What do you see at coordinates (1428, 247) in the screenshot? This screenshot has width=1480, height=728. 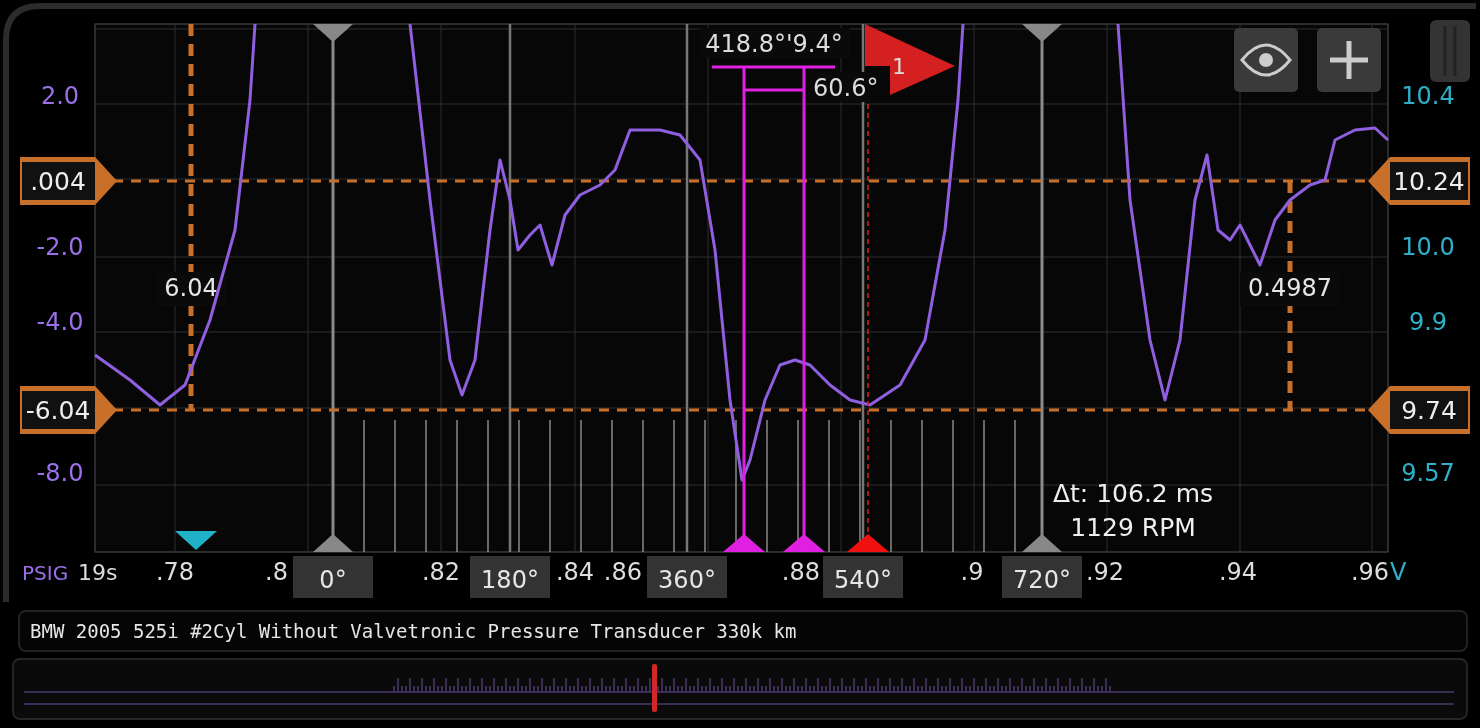 I see `axis-tick-label: 10.0` at bounding box center [1428, 247].